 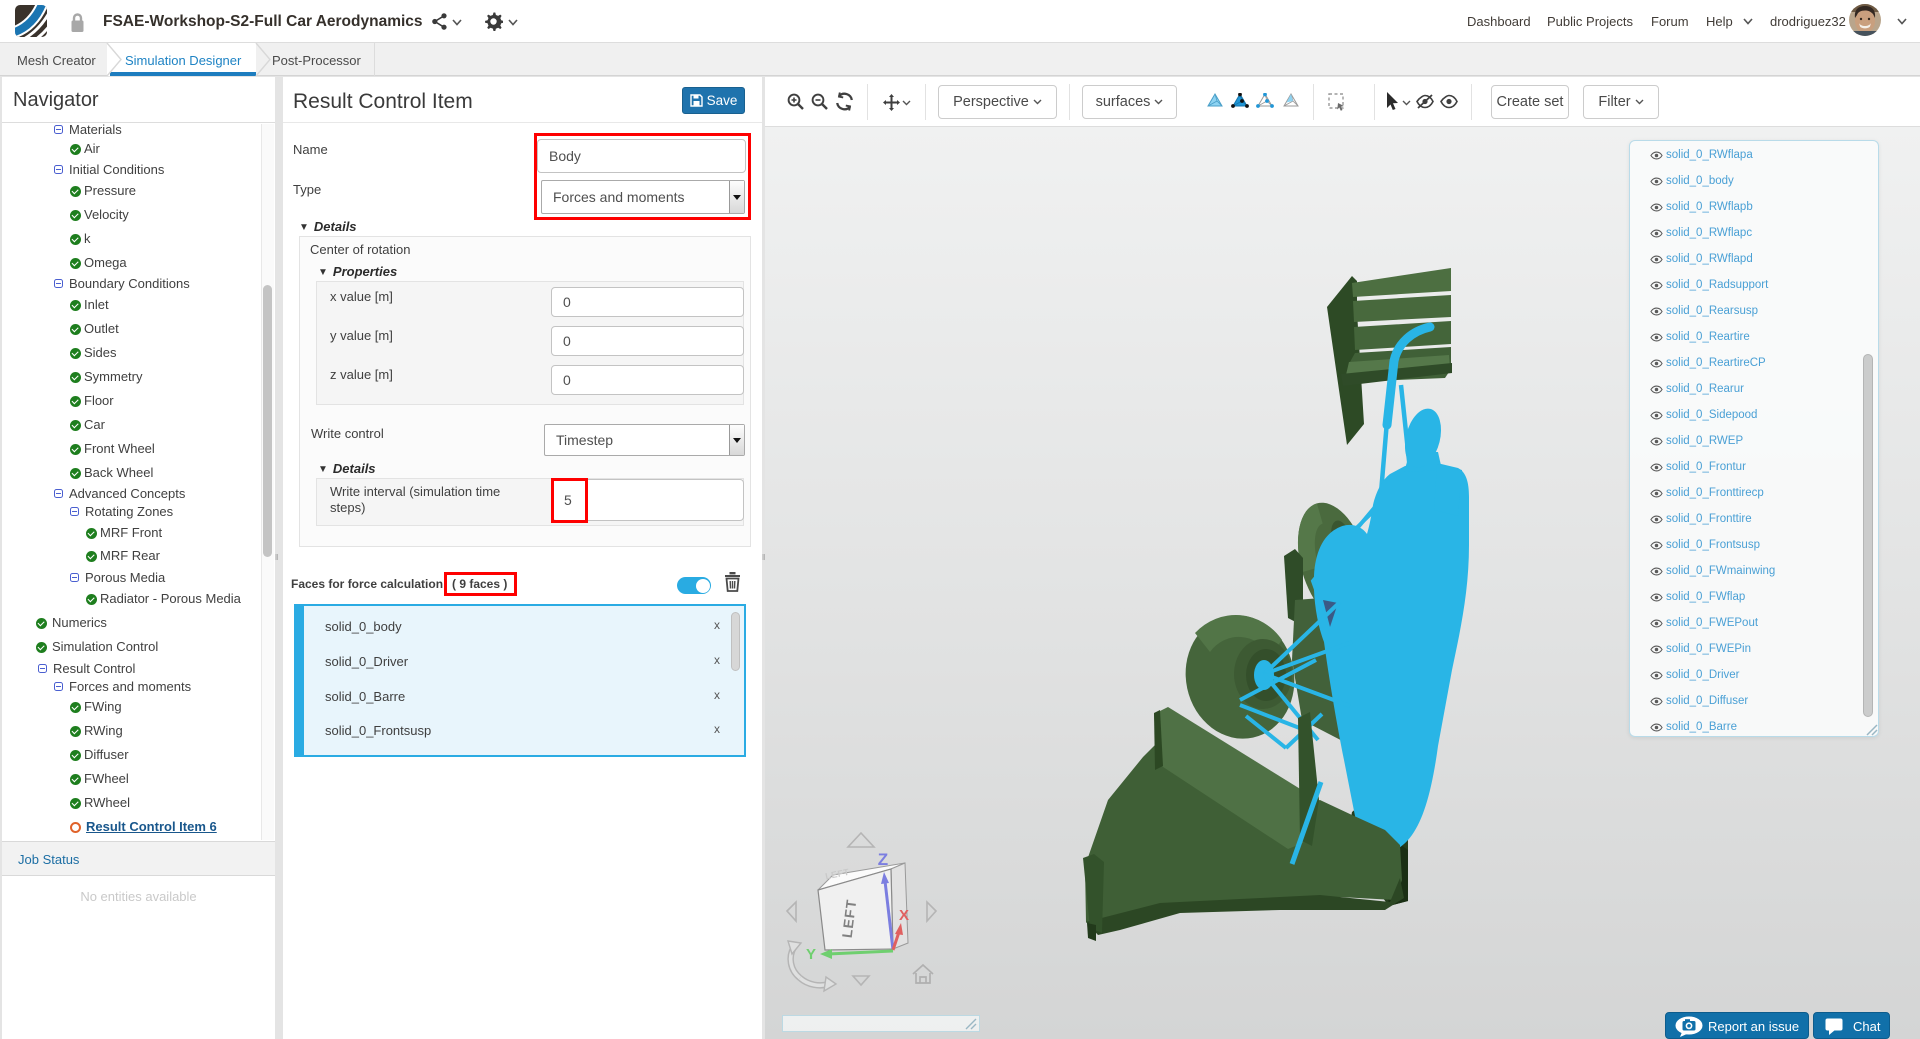 What do you see at coordinates (883, 859) in the screenshot?
I see `svg-text: Z` at bounding box center [883, 859].